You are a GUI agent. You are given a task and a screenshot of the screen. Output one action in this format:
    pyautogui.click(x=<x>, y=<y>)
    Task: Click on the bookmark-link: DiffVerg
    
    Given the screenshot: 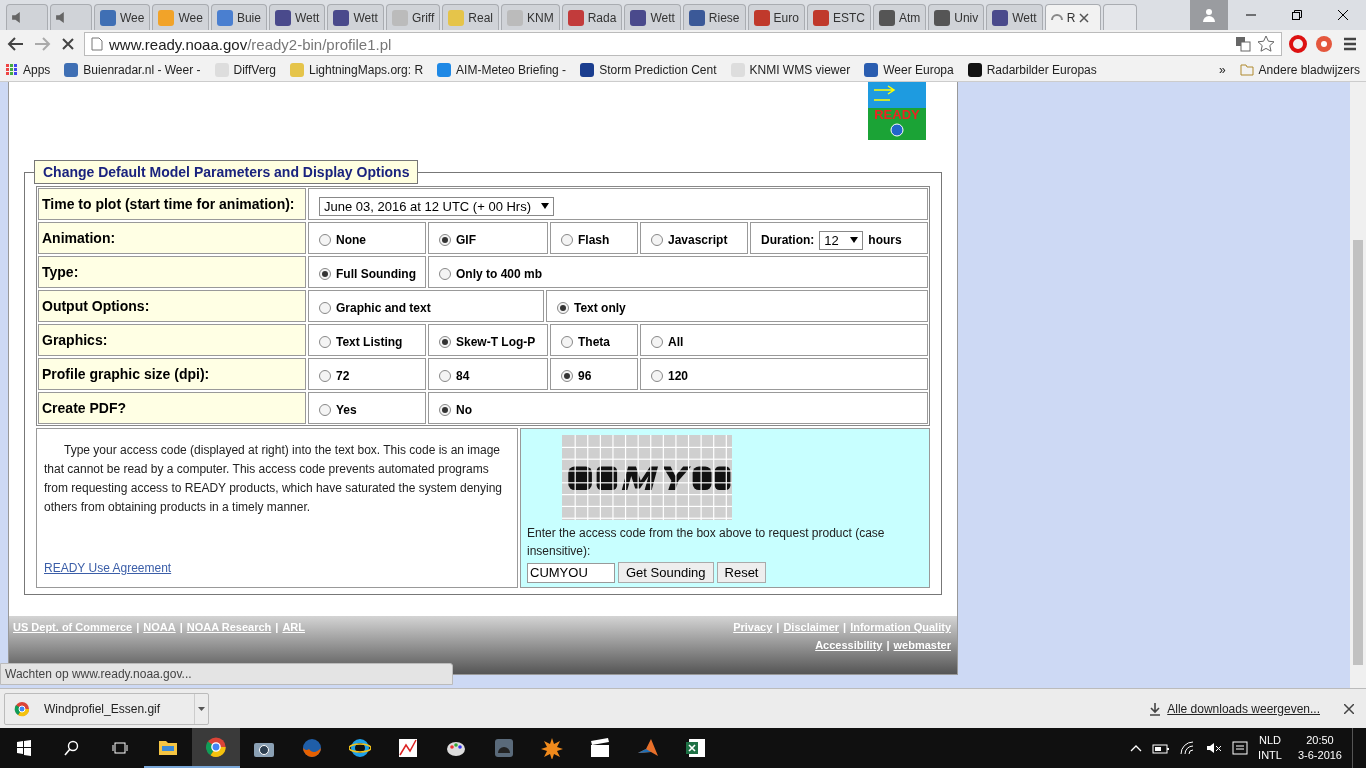 What is the action you would take?
    pyautogui.click(x=245, y=69)
    